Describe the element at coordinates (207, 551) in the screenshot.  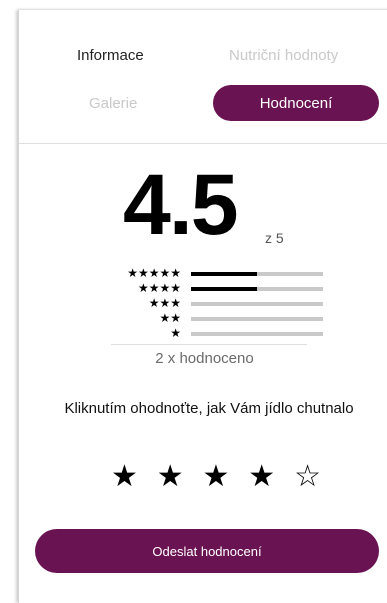
I see `submit-rating-button: Odeslat hodnocení` at that location.